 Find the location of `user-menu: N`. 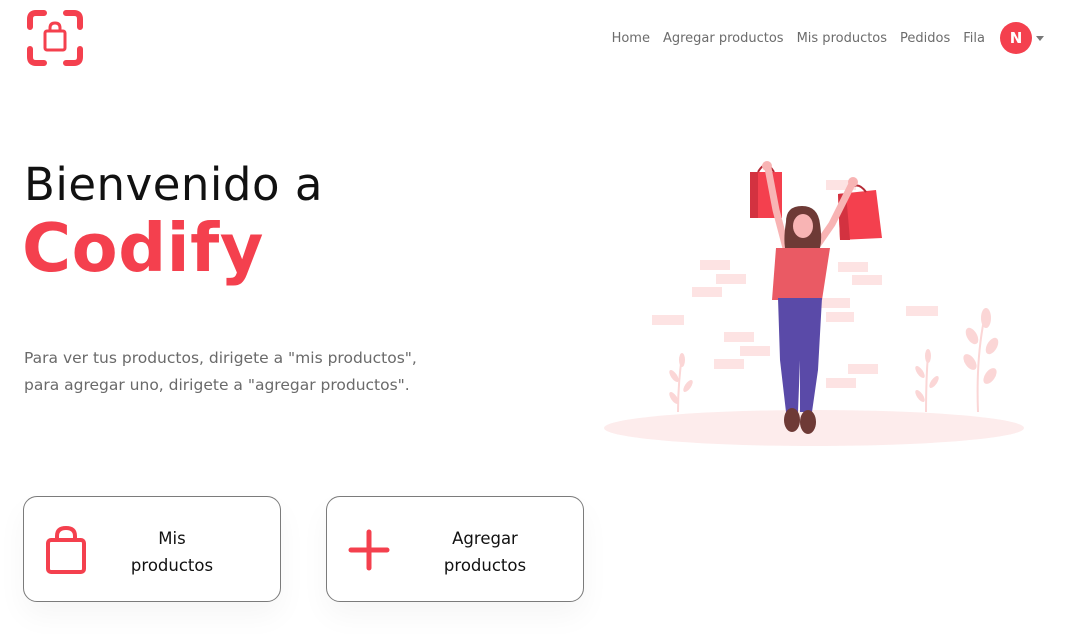

user-menu: N is located at coordinates (1022, 38).